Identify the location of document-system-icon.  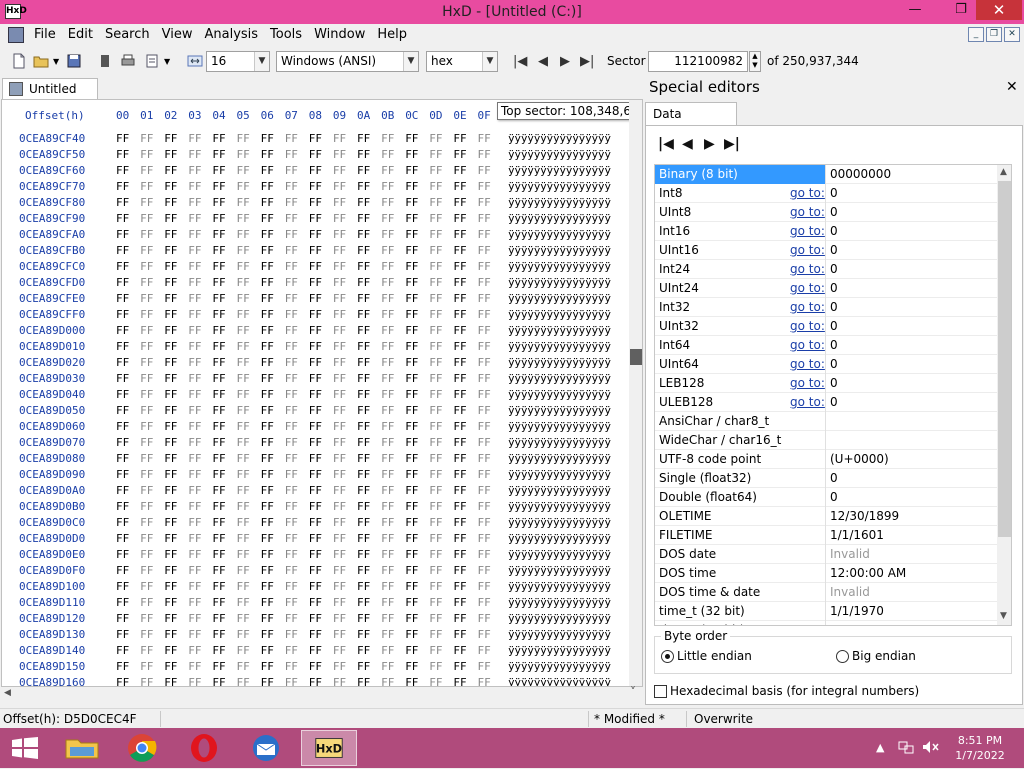
(16, 35).